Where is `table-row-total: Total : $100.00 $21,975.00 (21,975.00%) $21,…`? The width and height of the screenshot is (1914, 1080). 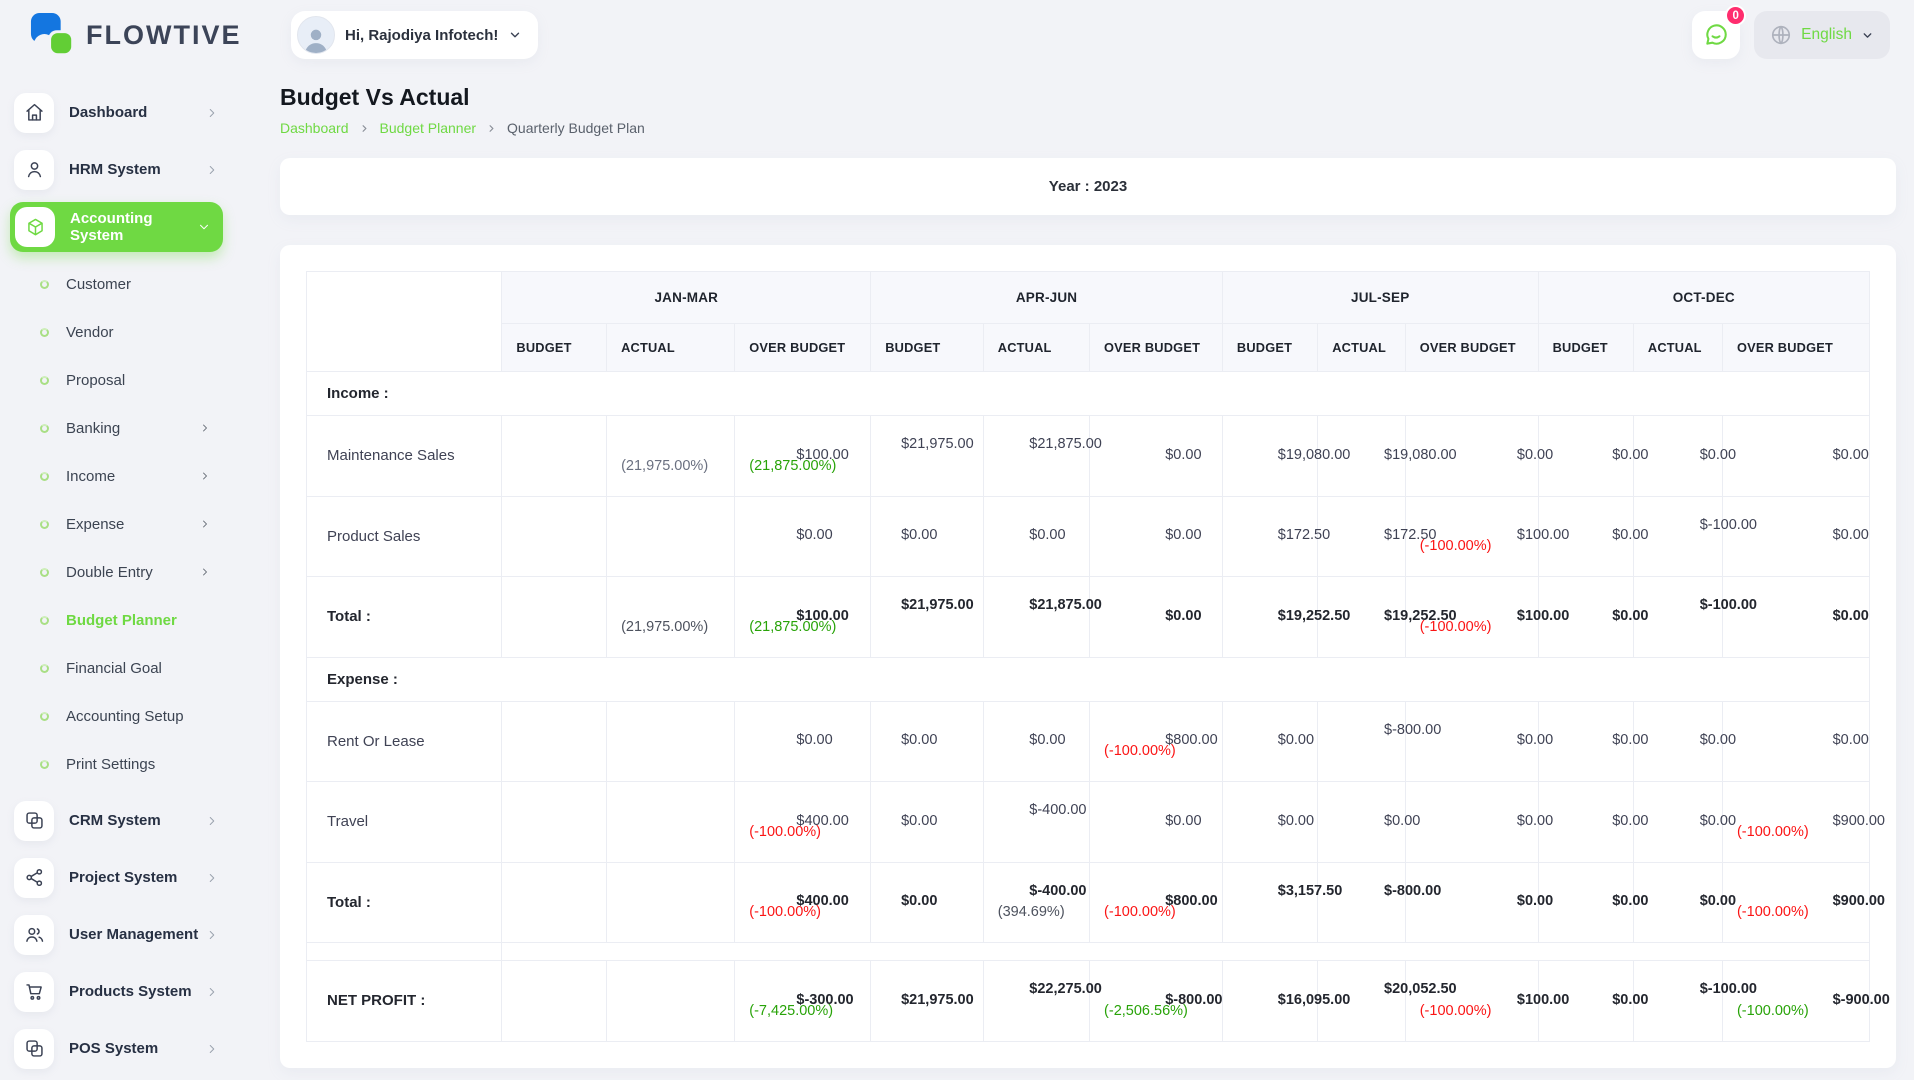 table-row-total: Total : $100.00 $21,975.00 (21,975.00%) $21,… is located at coordinates (1088, 617).